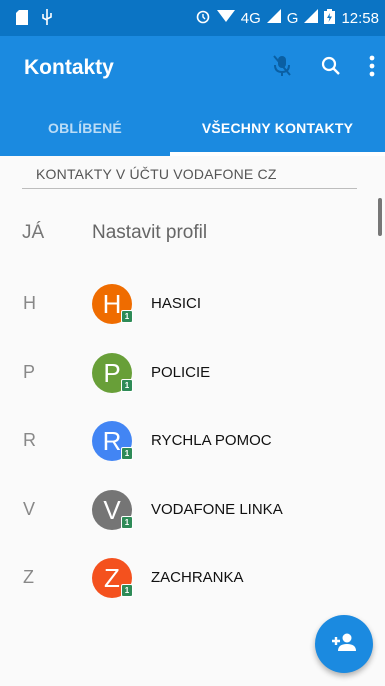  I want to click on add-contact-button, so click(344, 644).